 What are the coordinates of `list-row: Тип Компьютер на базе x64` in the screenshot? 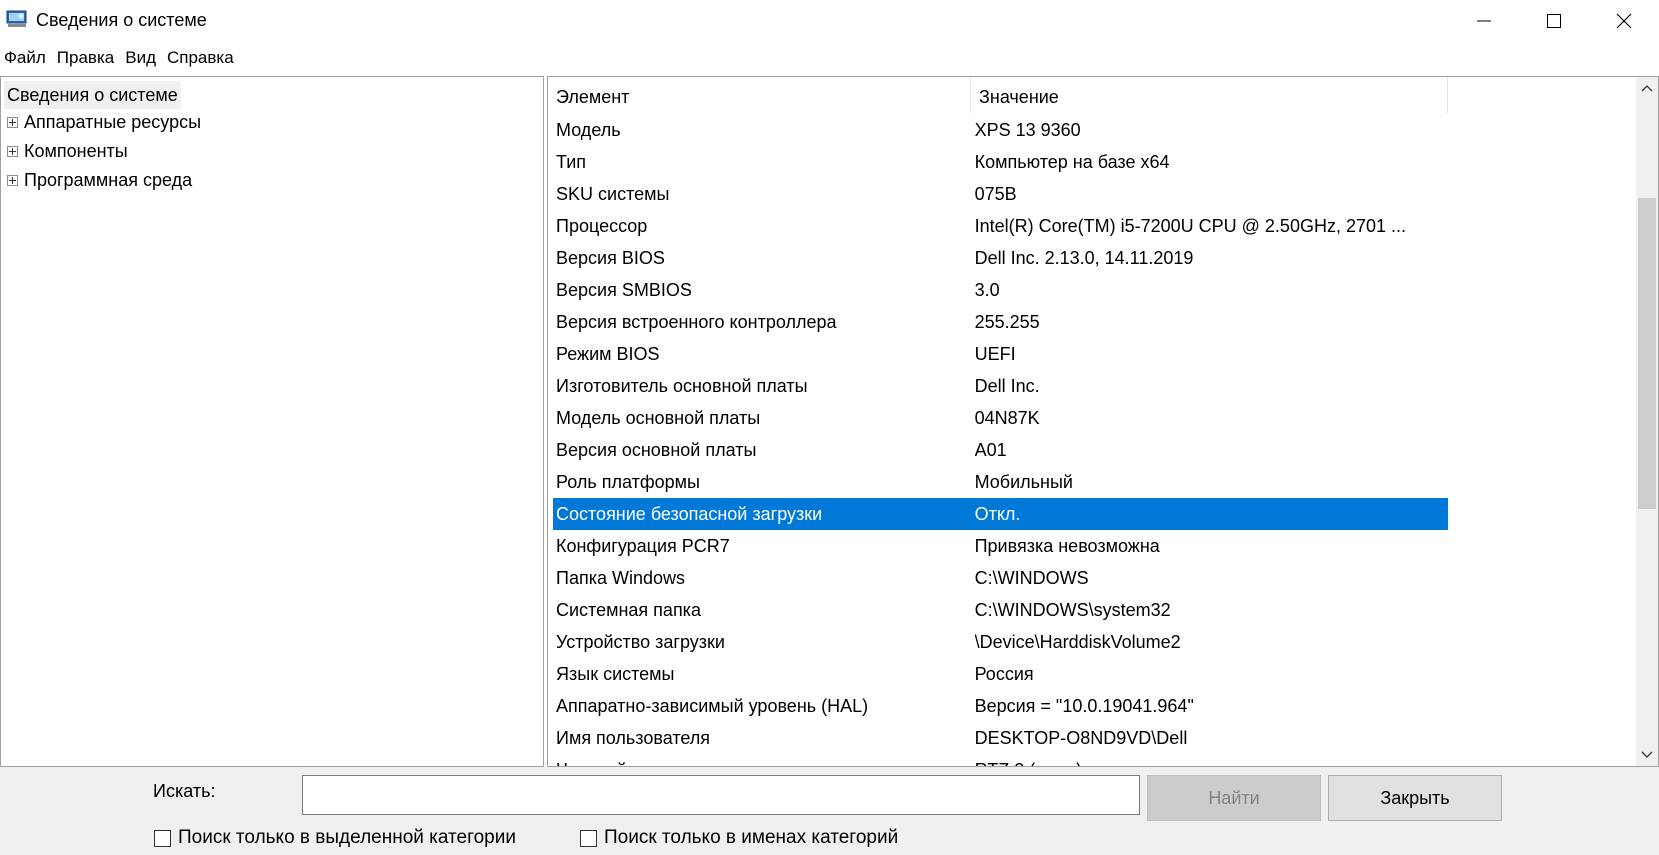 It's located at (1000, 162).